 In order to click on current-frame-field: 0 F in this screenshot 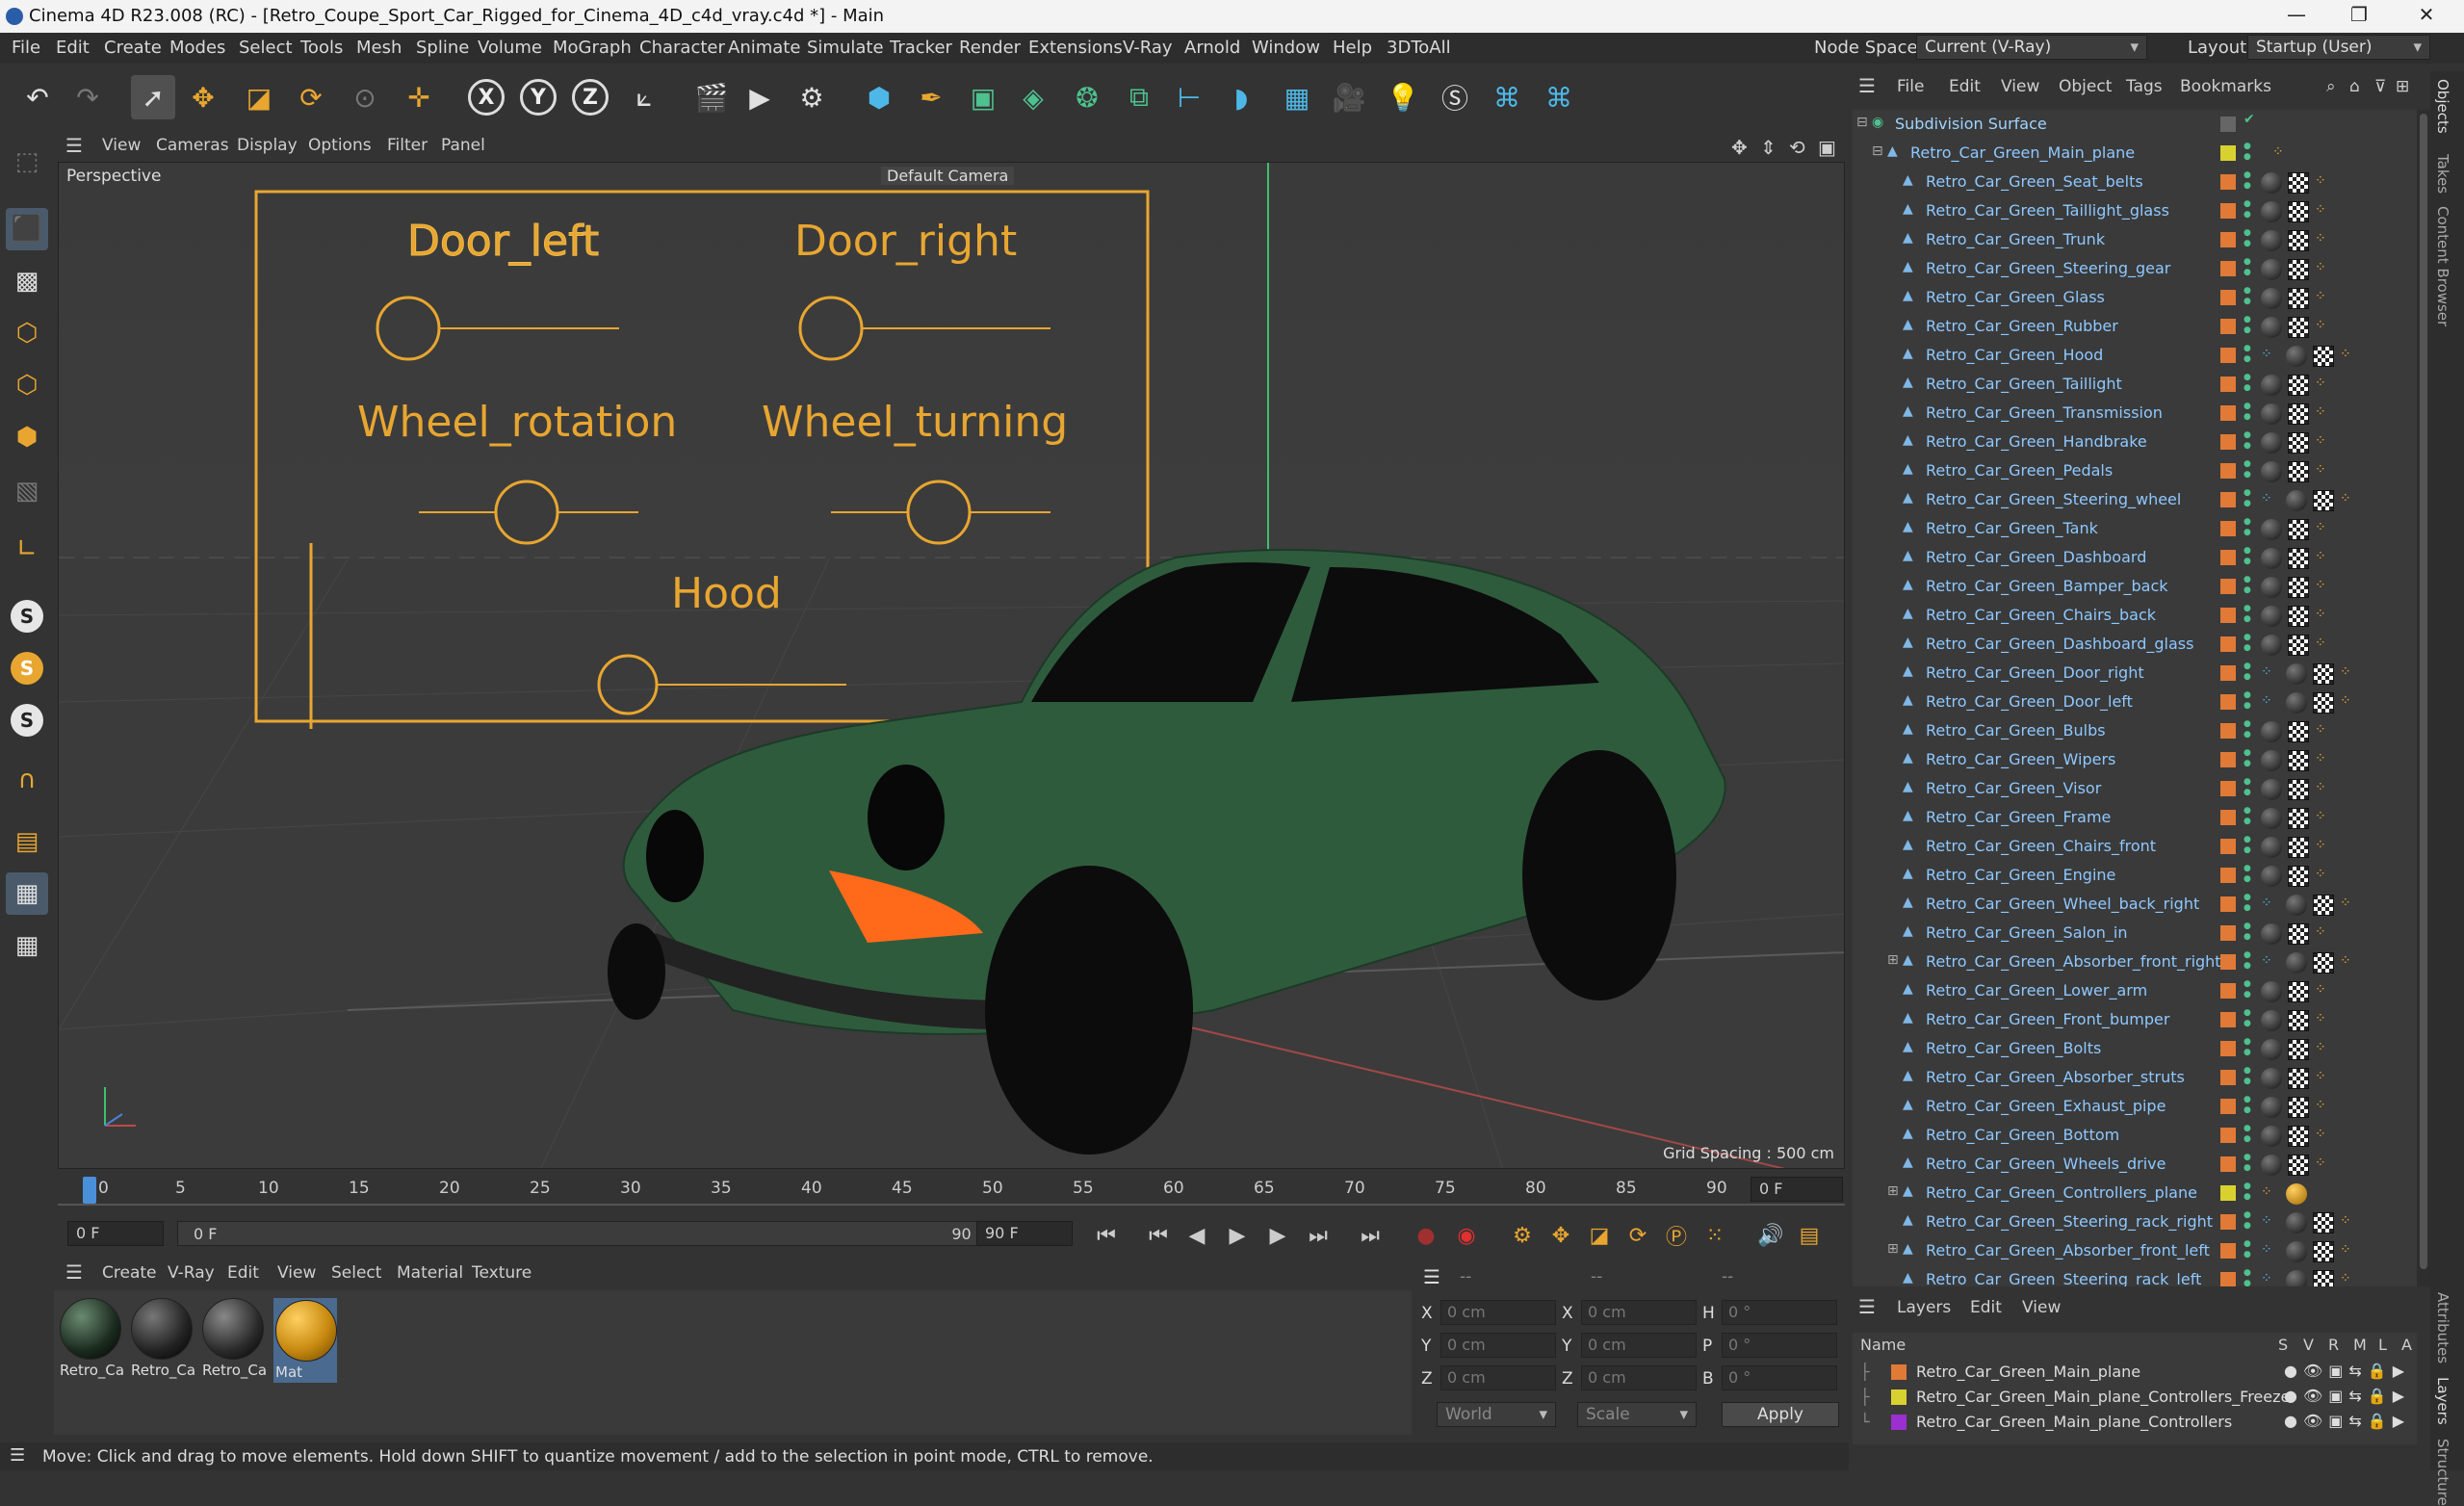, I will do `click(1797, 1189)`.